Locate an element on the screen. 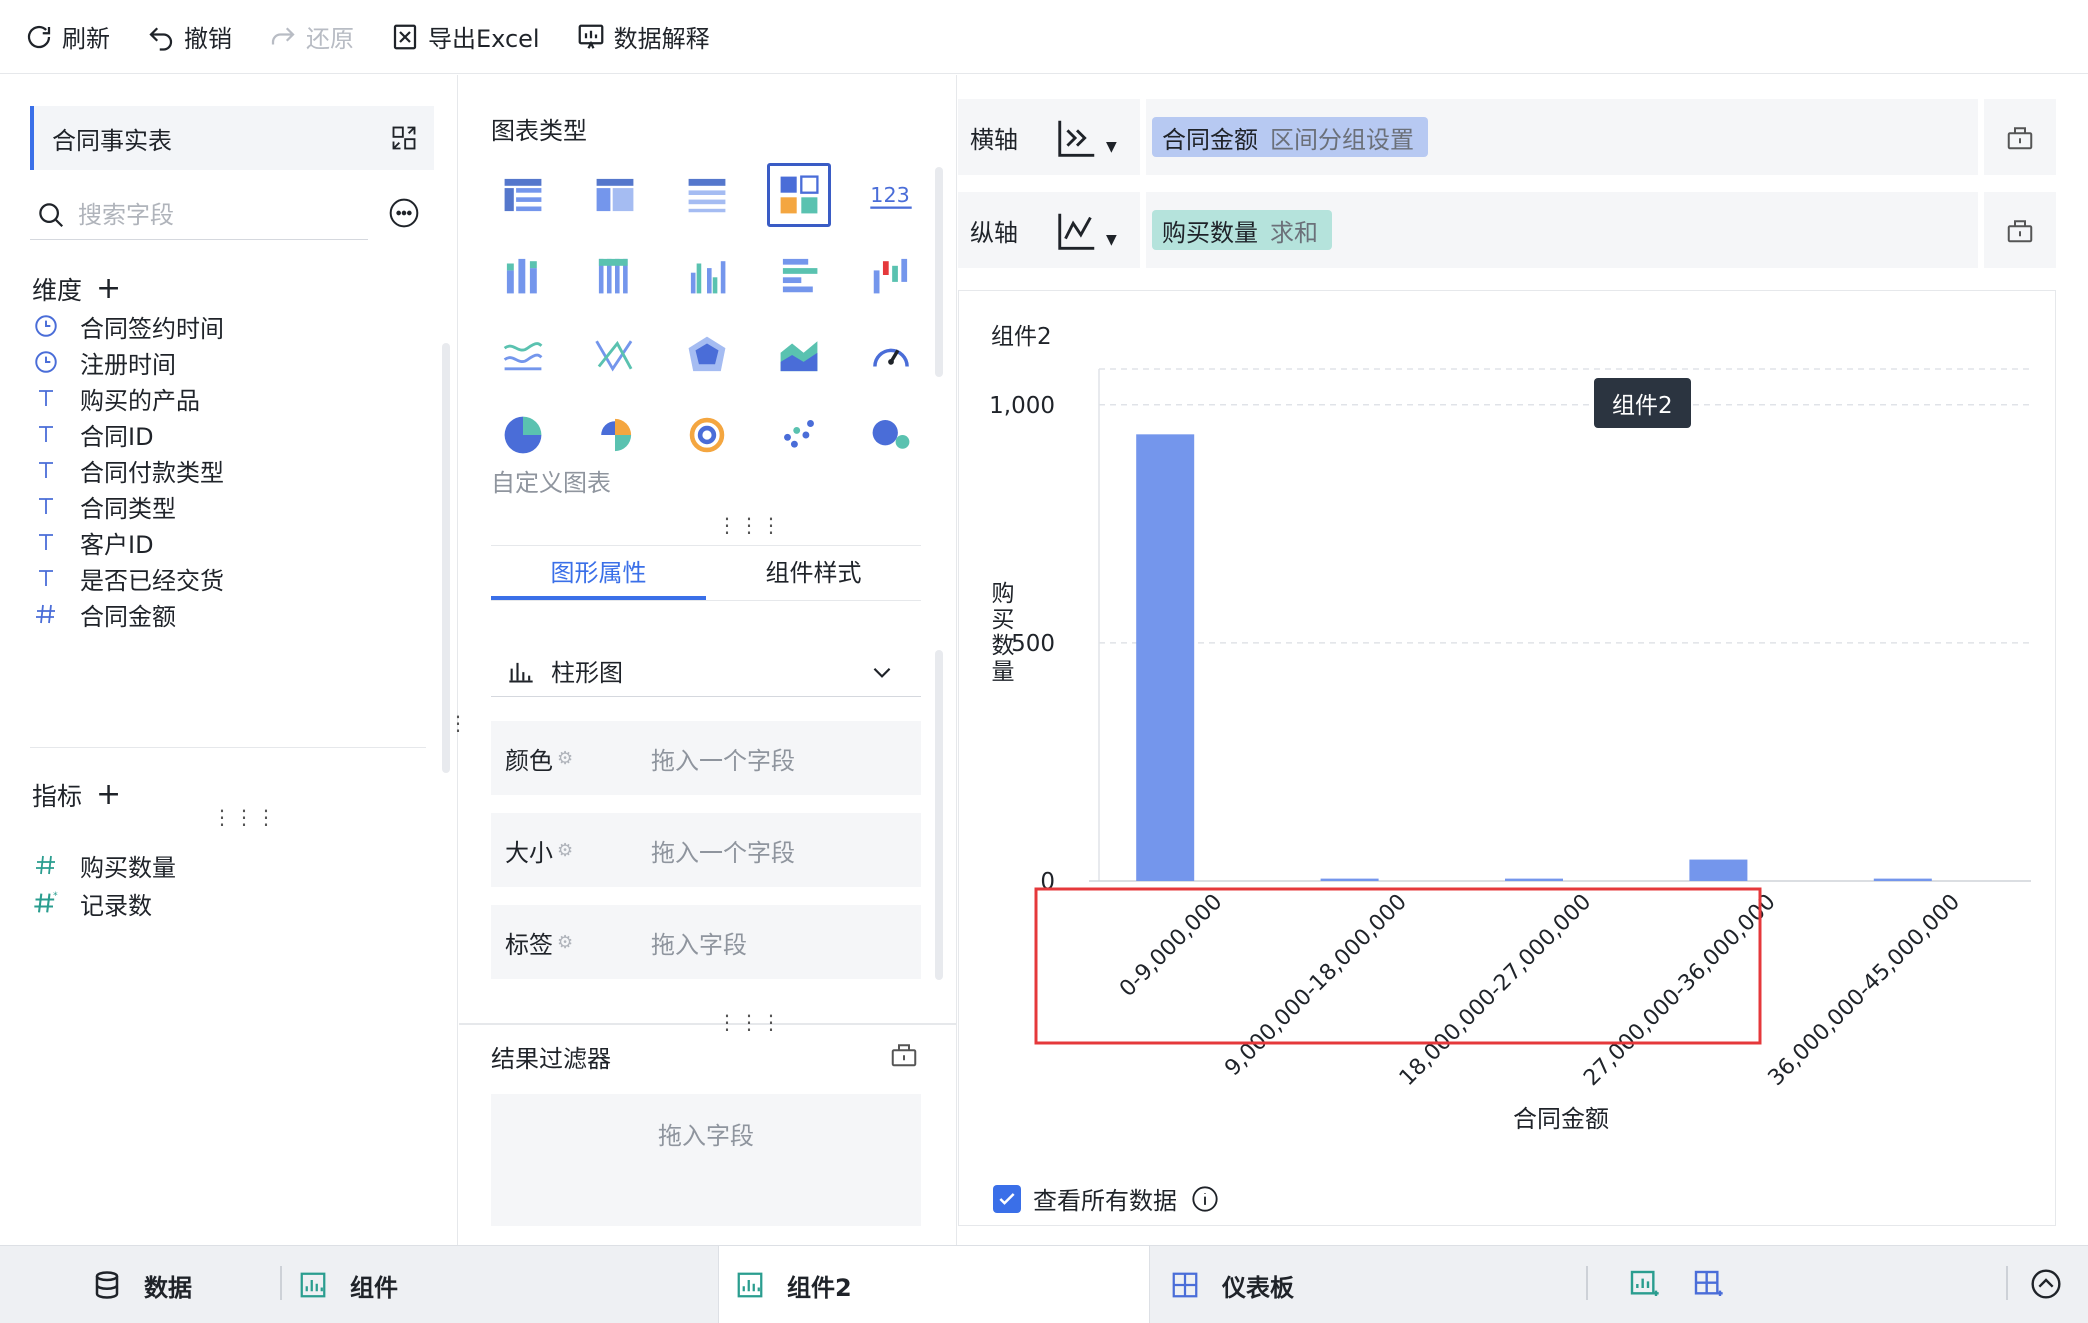  x-axis-settings is located at coordinates (2020, 137).